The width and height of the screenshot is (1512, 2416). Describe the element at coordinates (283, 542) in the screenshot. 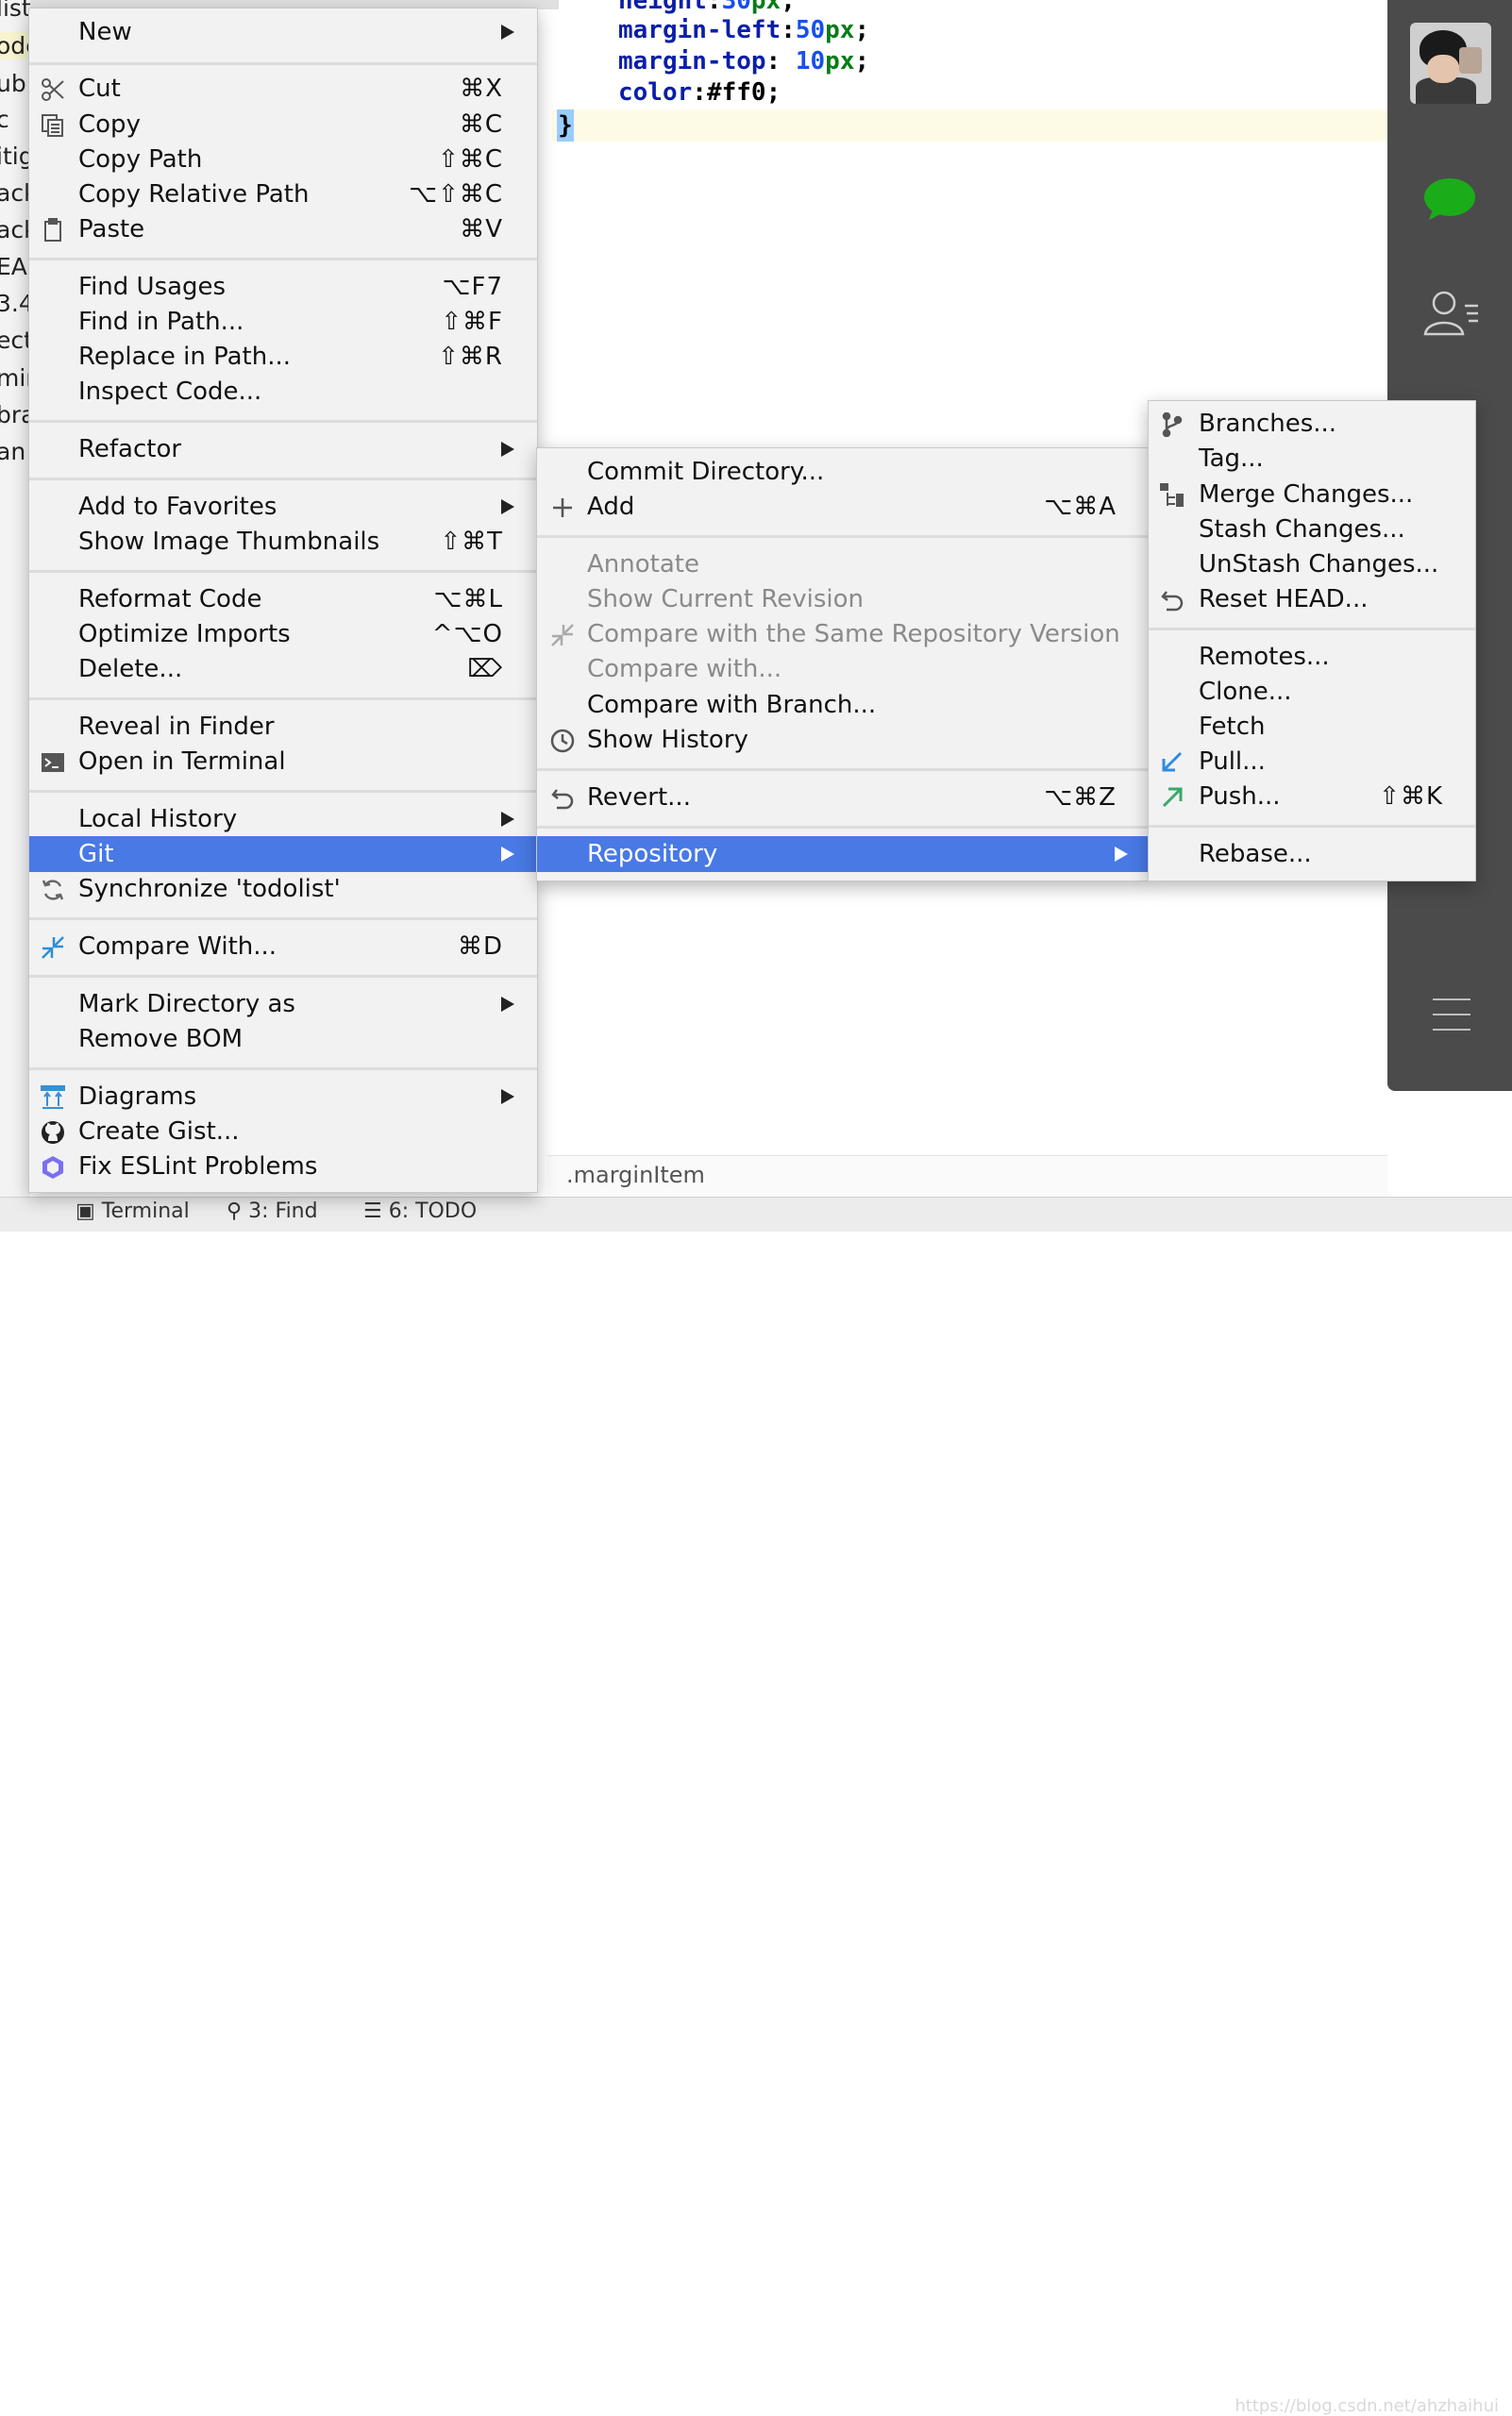

I see `menu-item-show-image-thumbnails: Show Image Thumbnails ⇧⌘T` at that location.